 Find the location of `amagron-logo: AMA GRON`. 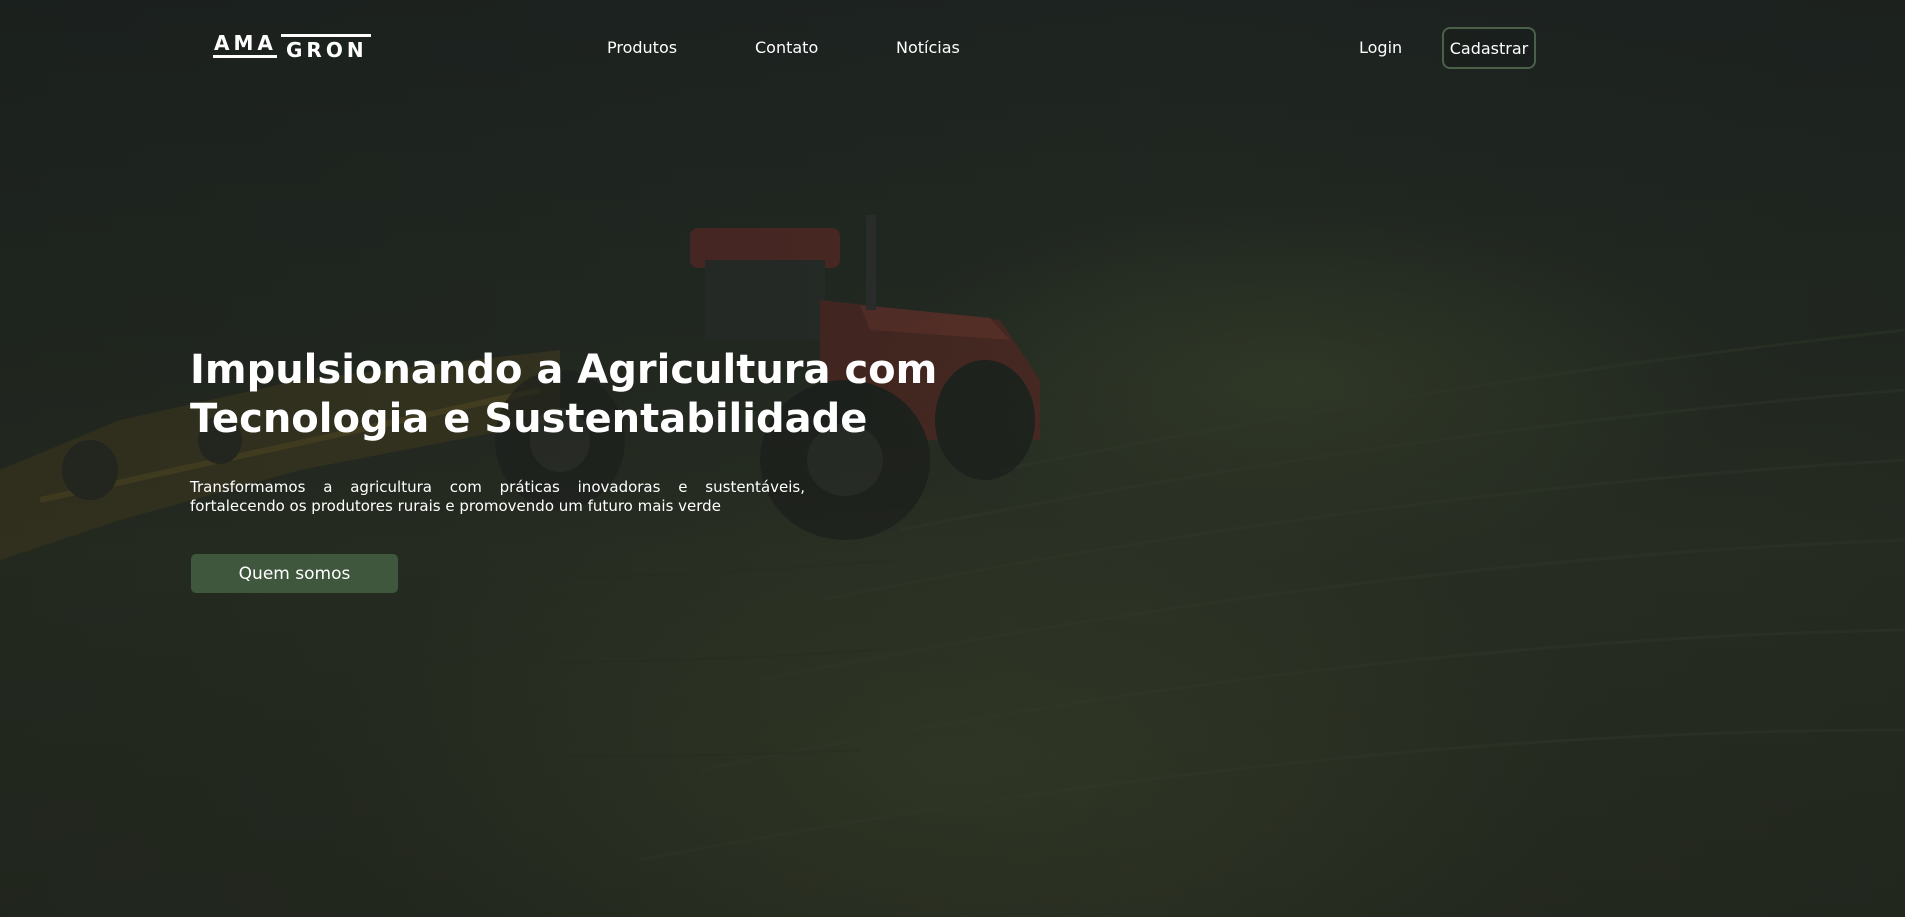

amagron-logo: AMA GRON is located at coordinates (292, 47).